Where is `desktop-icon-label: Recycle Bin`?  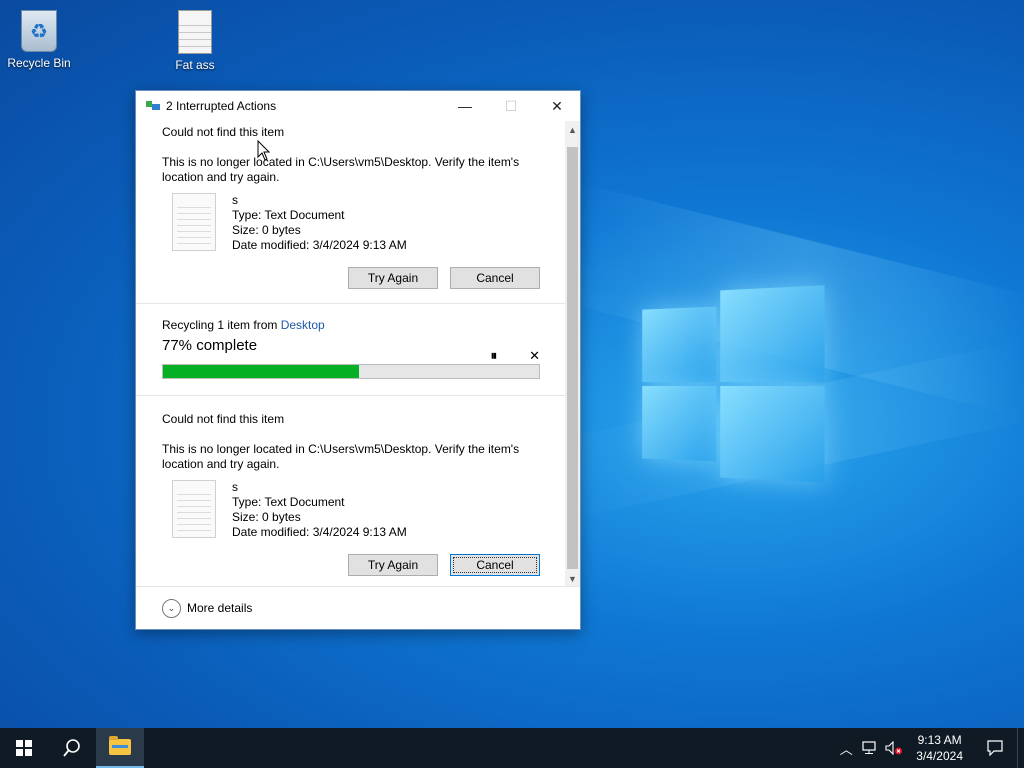
desktop-icon-label: Recycle Bin is located at coordinates (39, 63).